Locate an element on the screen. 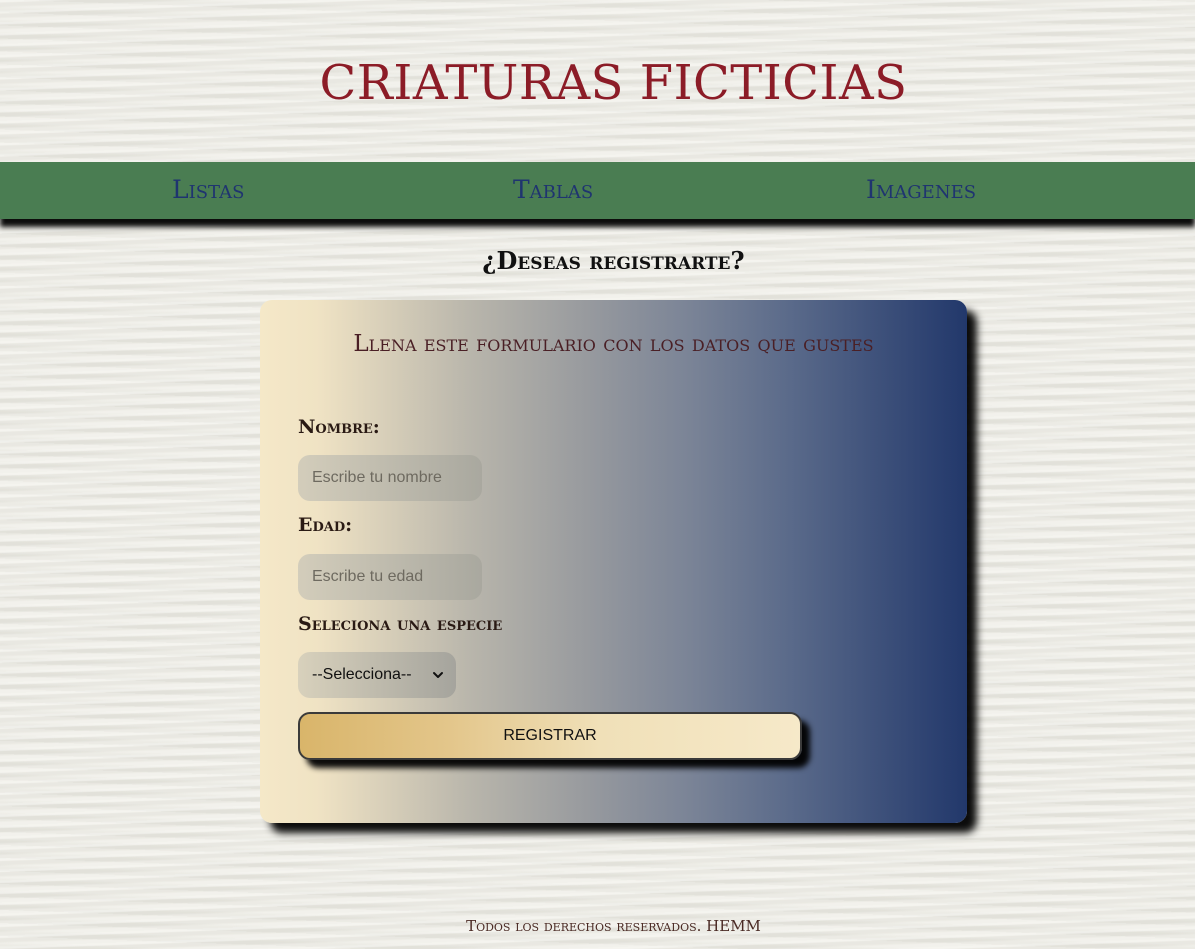  register-button: REGISTRAR is located at coordinates (550, 736).